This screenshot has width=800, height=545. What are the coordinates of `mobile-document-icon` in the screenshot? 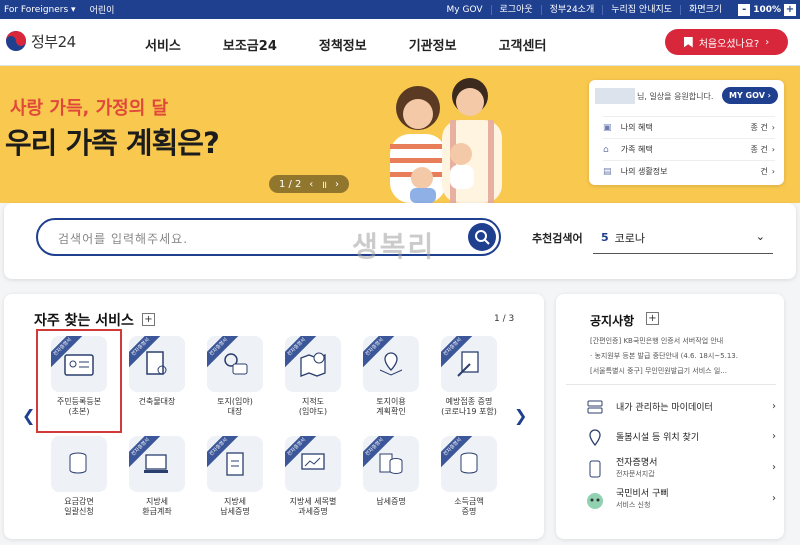 It's located at (595, 469).